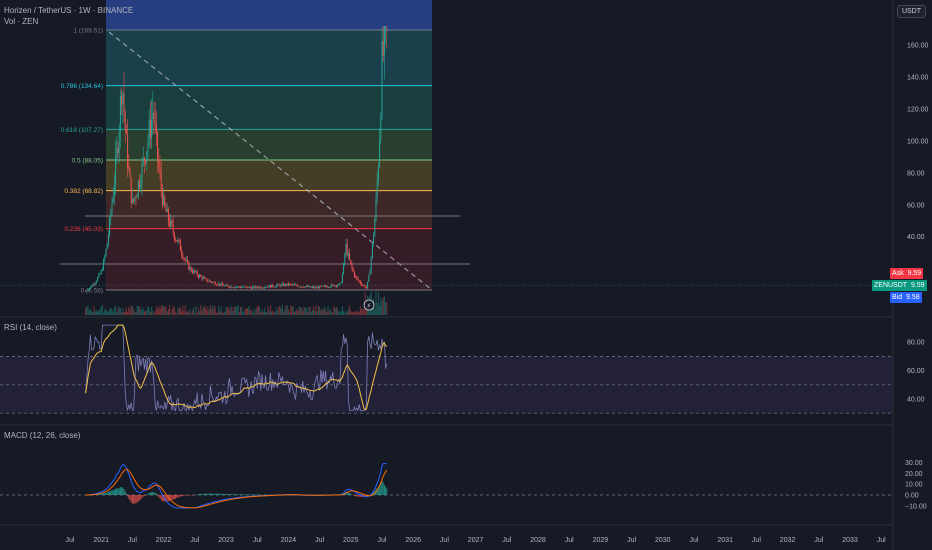  I want to click on price-tick-label: 60.00, so click(916, 205).